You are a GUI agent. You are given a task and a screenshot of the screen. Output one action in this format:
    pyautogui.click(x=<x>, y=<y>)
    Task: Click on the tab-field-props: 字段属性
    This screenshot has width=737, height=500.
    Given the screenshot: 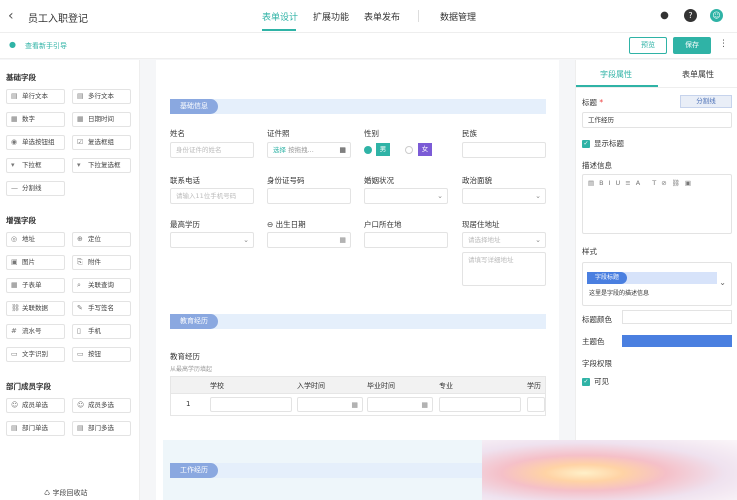 What is the action you would take?
    pyautogui.click(x=616, y=74)
    